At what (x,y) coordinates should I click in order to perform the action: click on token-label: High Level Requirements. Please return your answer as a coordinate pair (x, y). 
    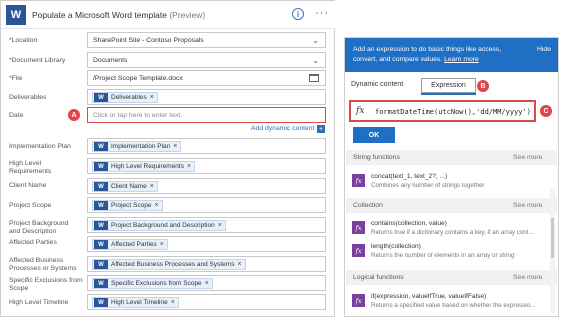
    Looking at the image, I should click on (147, 166).